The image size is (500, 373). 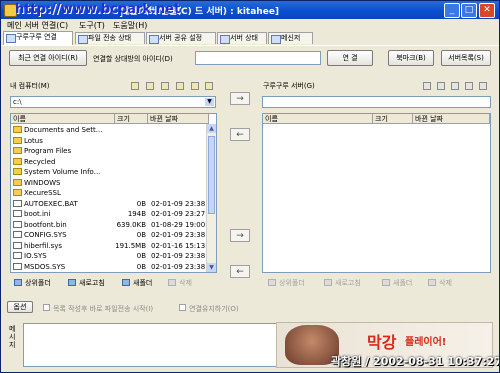 What do you see at coordinates (487, 10) in the screenshot?
I see `close-button: ✕` at bounding box center [487, 10].